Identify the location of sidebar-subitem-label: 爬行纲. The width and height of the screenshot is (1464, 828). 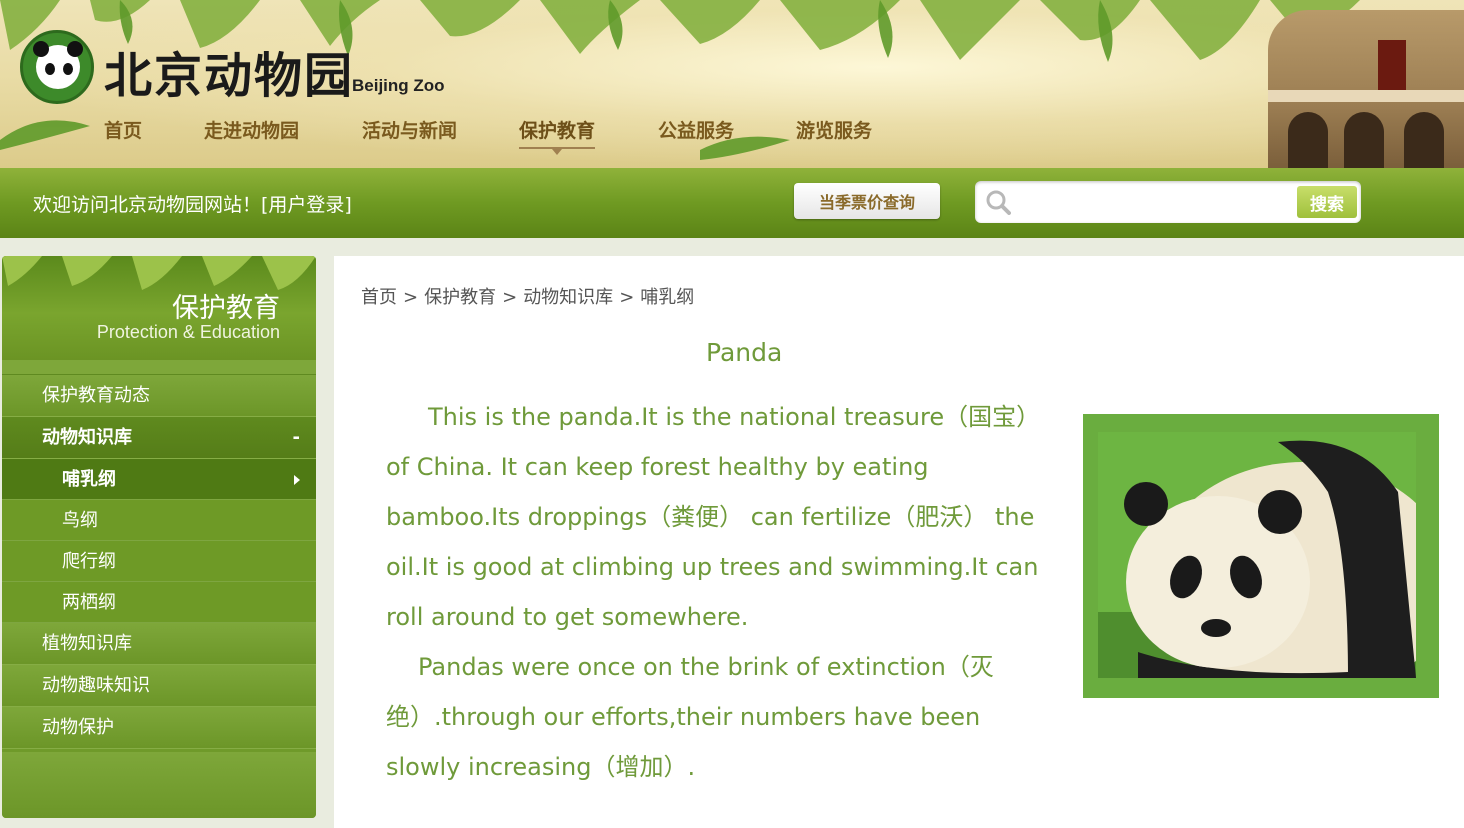
(89, 561).